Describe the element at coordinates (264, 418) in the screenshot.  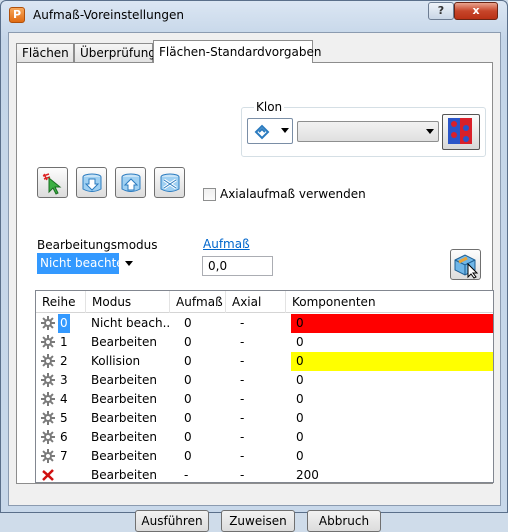
I see `table-row: 5 Bearbeiten 0 - 0` at that location.